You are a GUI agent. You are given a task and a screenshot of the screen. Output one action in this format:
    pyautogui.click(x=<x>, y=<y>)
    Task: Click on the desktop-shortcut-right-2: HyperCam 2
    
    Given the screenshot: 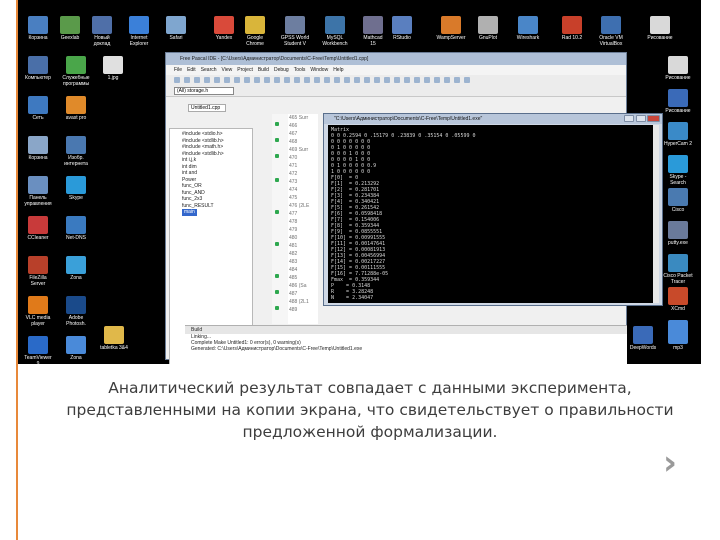 What is the action you would take?
    pyautogui.click(x=678, y=134)
    